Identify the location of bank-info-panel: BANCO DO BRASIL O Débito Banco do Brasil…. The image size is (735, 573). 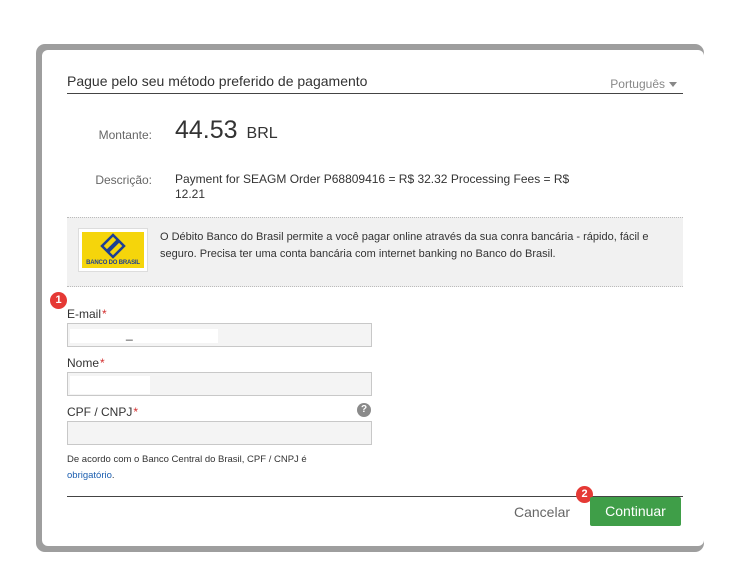
(375, 252).